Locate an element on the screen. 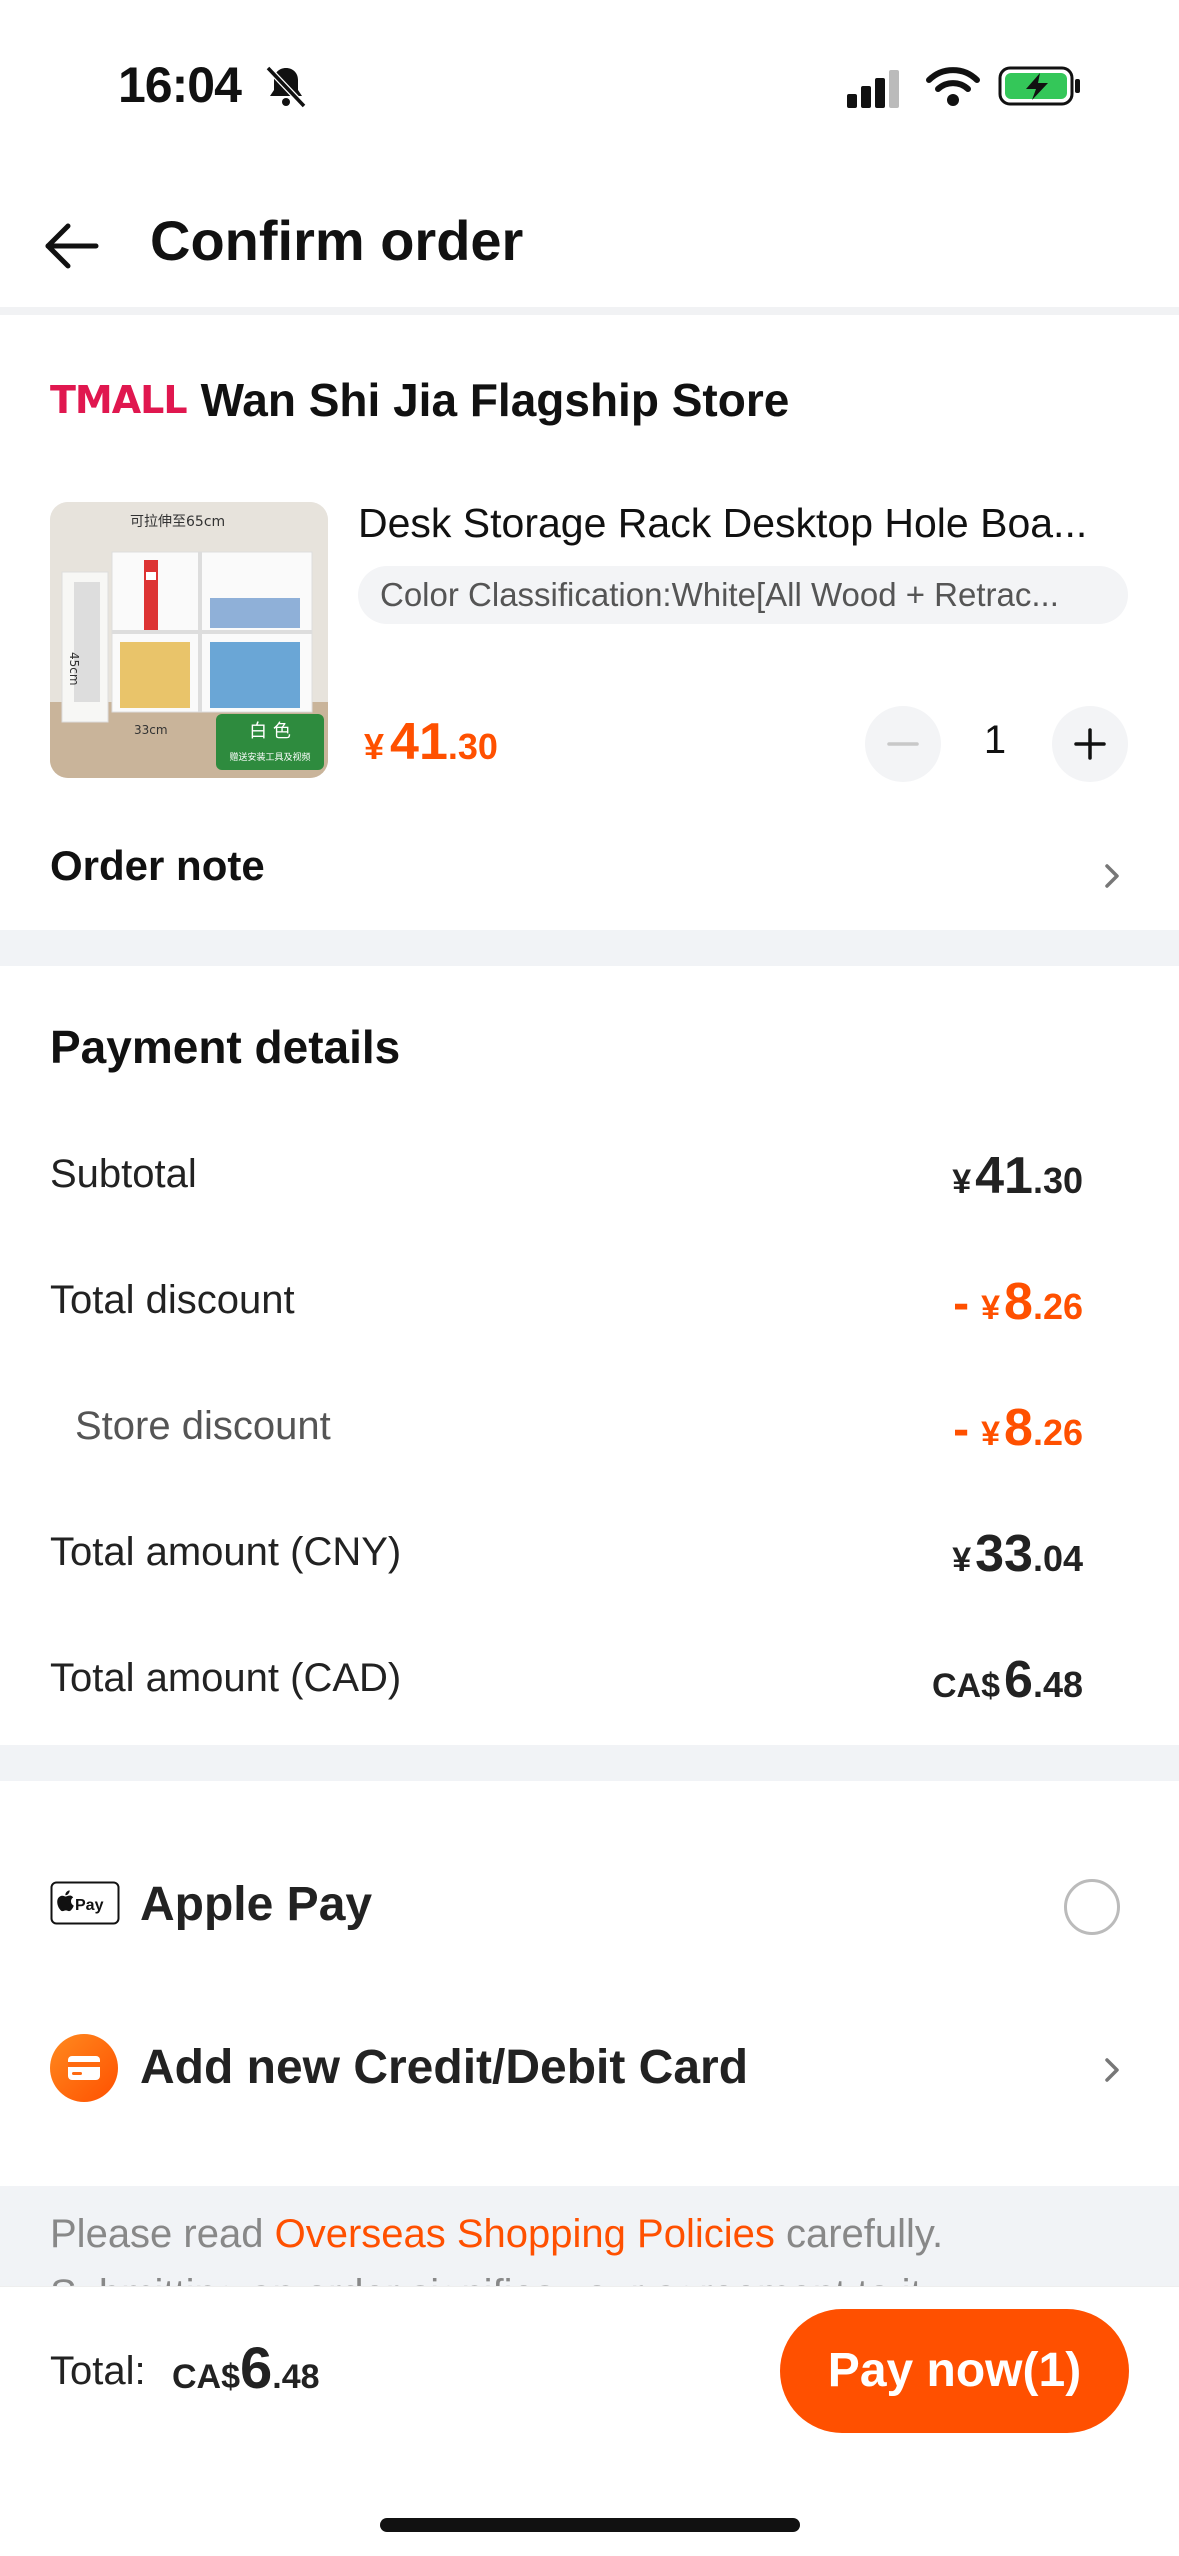 The image size is (1179, 2556). apple-pay-icon: Pay is located at coordinates (85, 1903).